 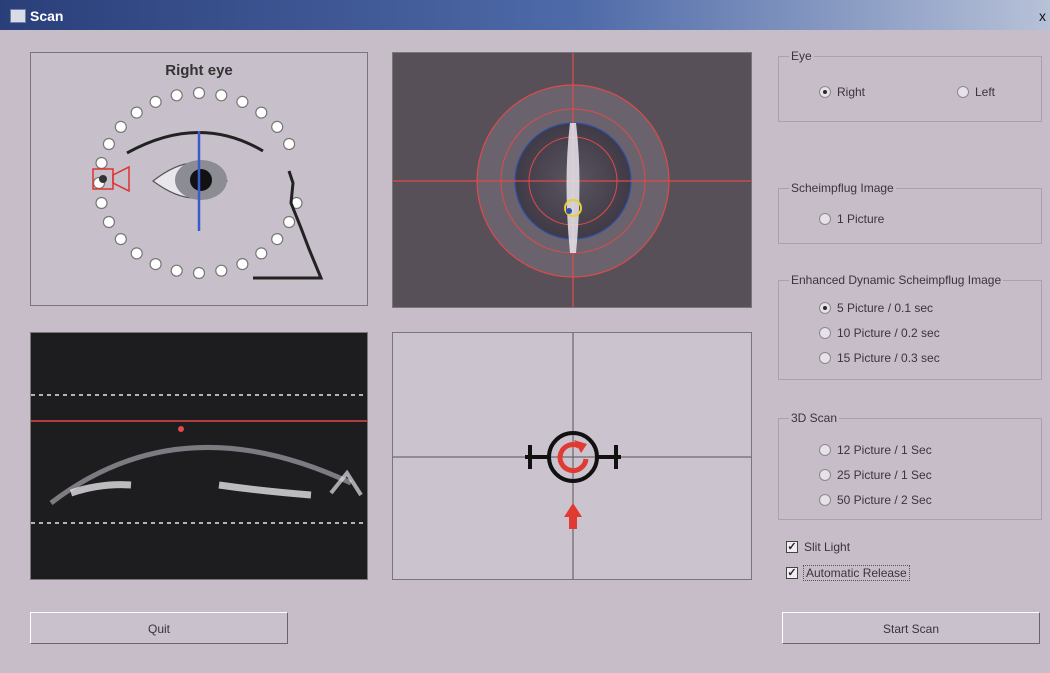 I want to click on slit-light-label: Slit Light, so click(x=827, y=547).